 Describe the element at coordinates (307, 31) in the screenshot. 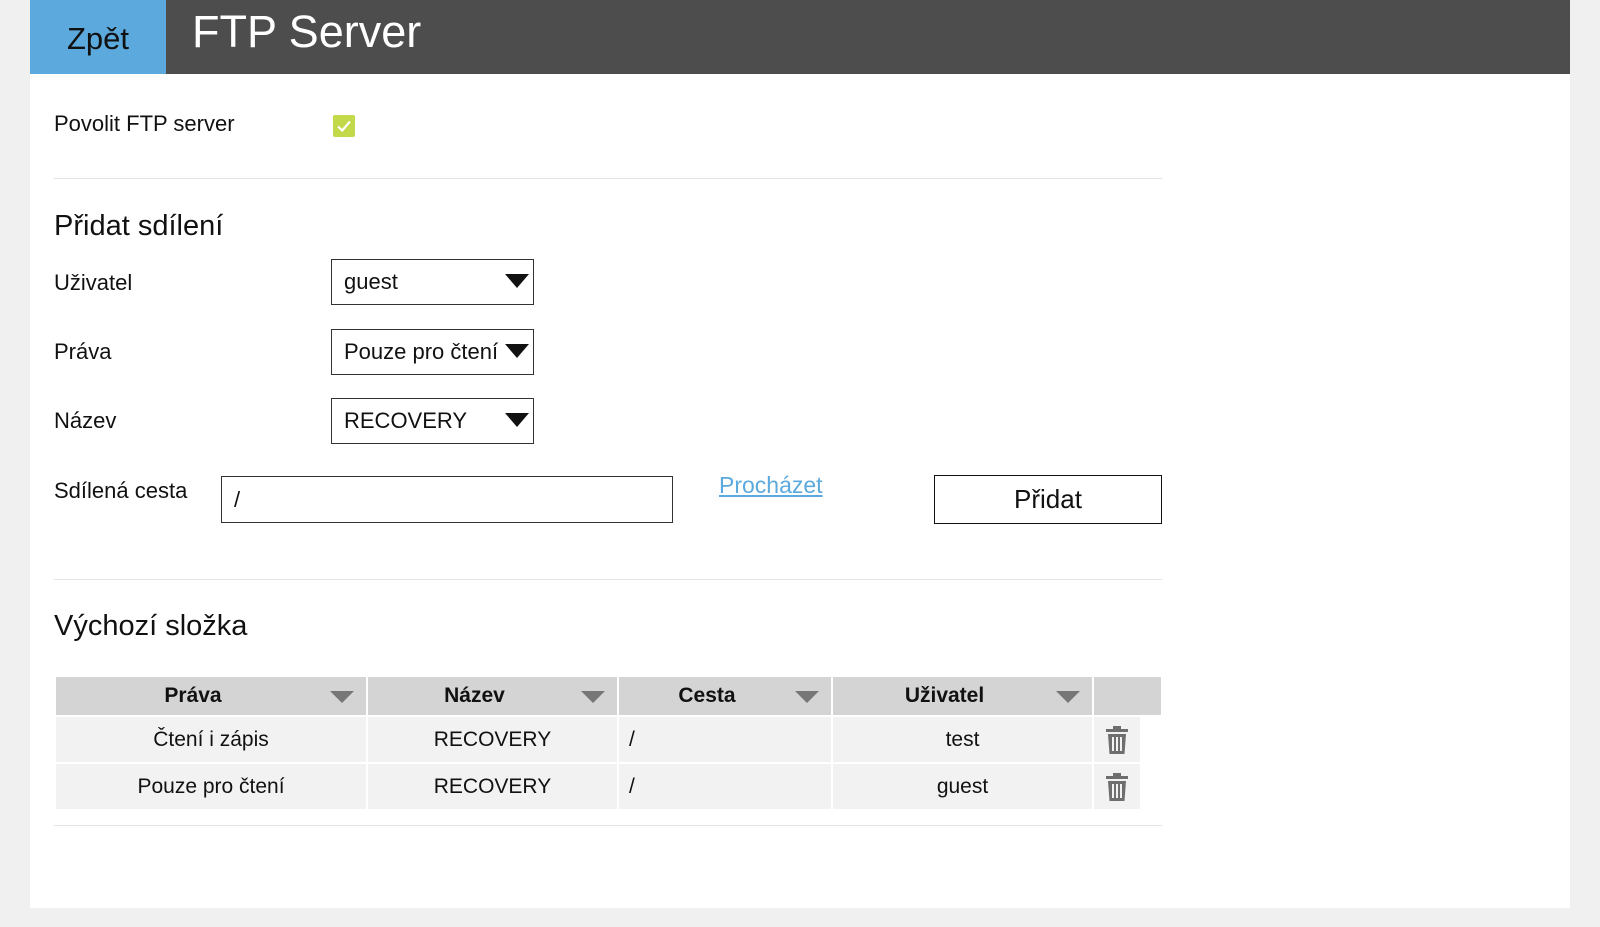

I see `page-title: FTP Server` at that location.